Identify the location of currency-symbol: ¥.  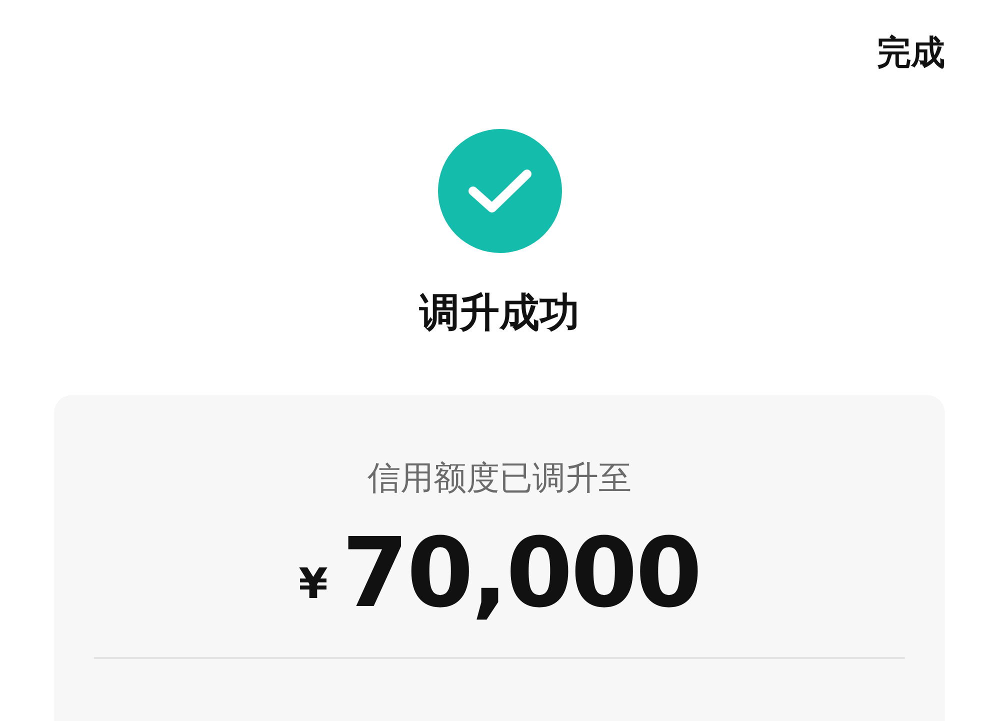
(313, 584).